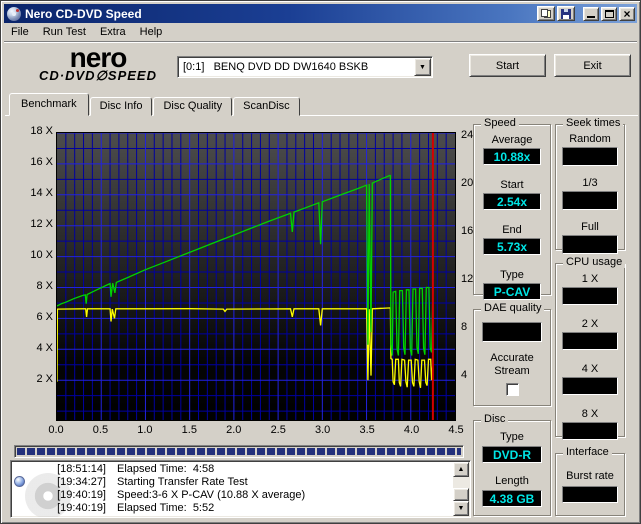 This screenshot has width=641, height=524. I want to click on scroll-down-button: ▼, so click(461, 508).